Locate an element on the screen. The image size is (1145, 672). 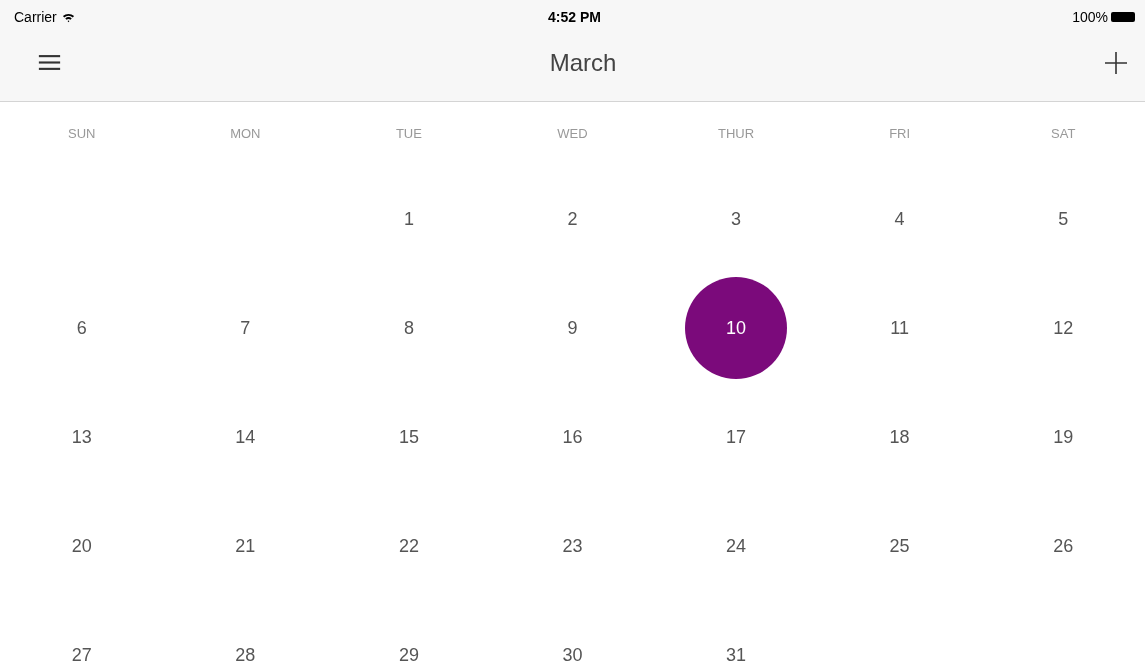
calendar-day: 16 is located at coordinates (572, 436).